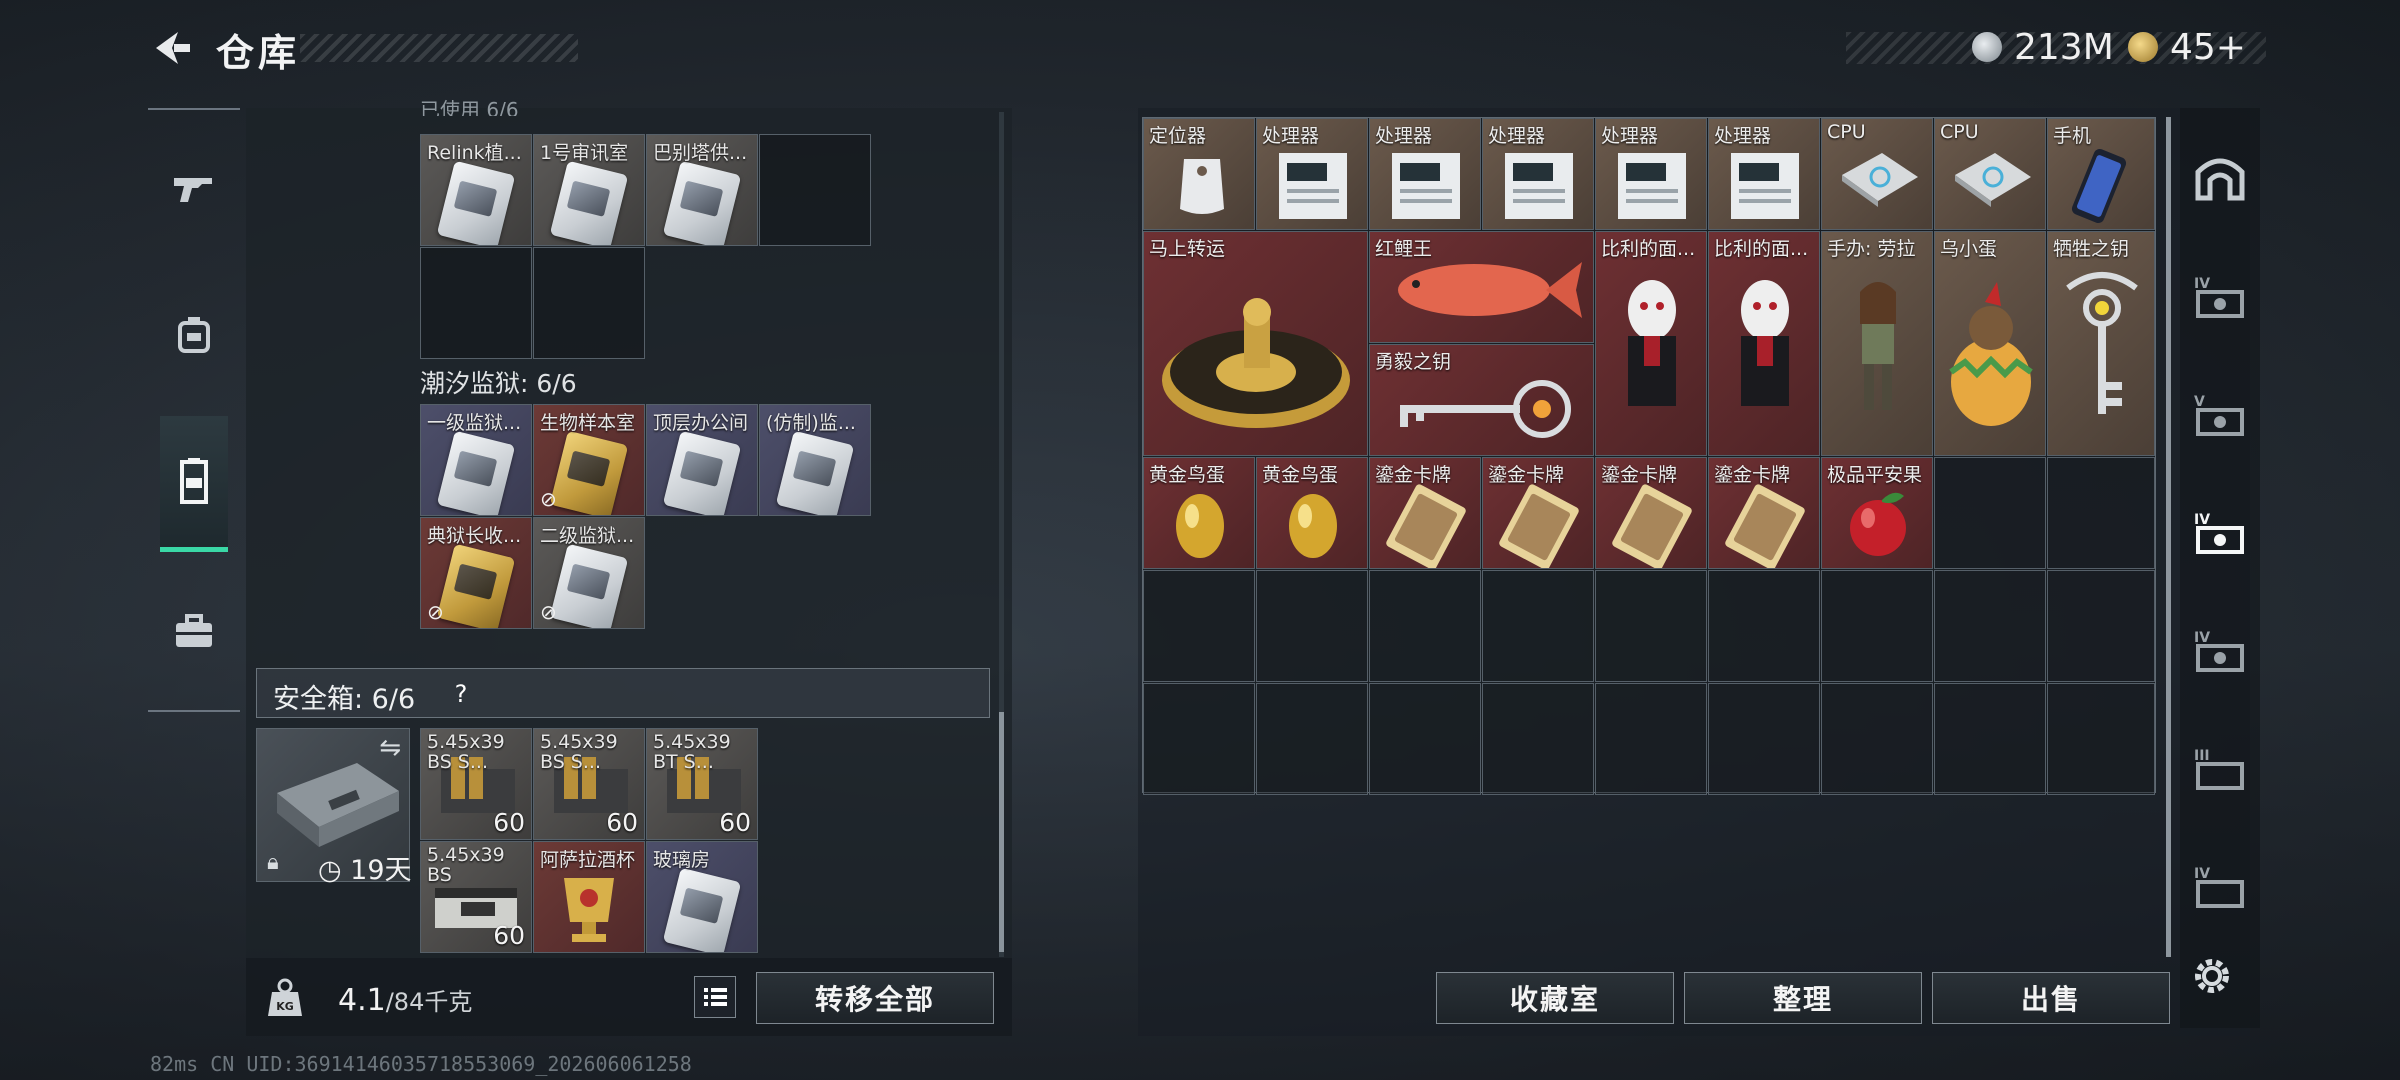  What do you see at coordinates (875, 998) in the screenshot?
I see `transfer-all-button: 转移全部` at bounding box center [875, 998].